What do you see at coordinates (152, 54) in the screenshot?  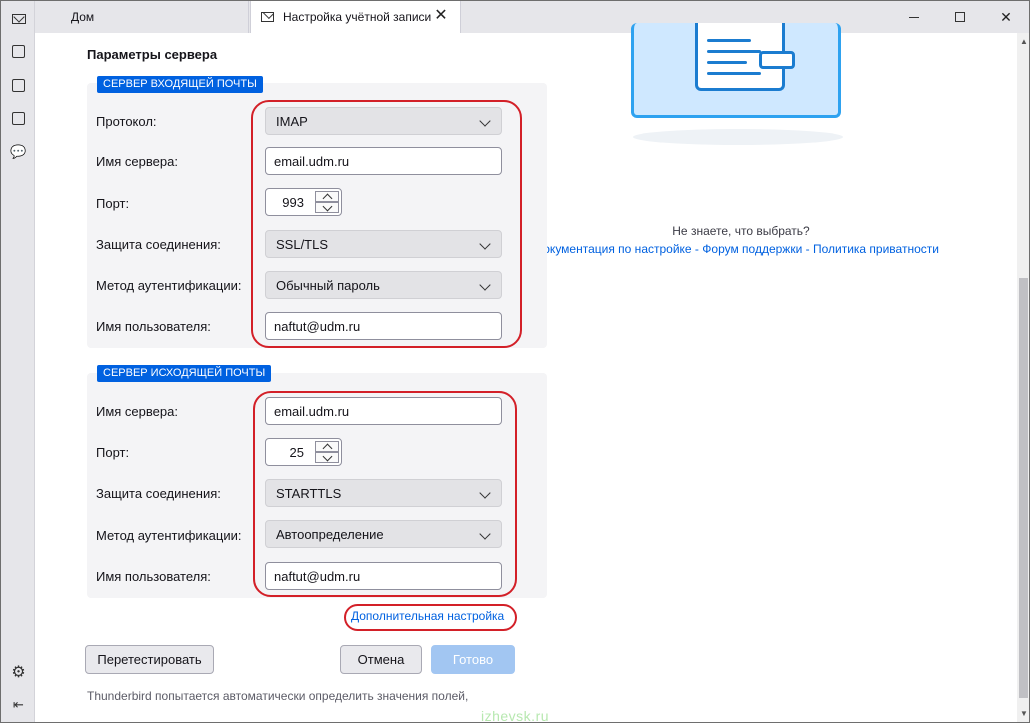 I see `page-title: Параметры сервера` at bounding box center [152, 54].